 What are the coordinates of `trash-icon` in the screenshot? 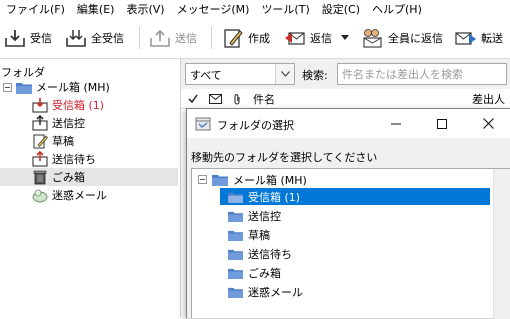 It's located at (40, 177).